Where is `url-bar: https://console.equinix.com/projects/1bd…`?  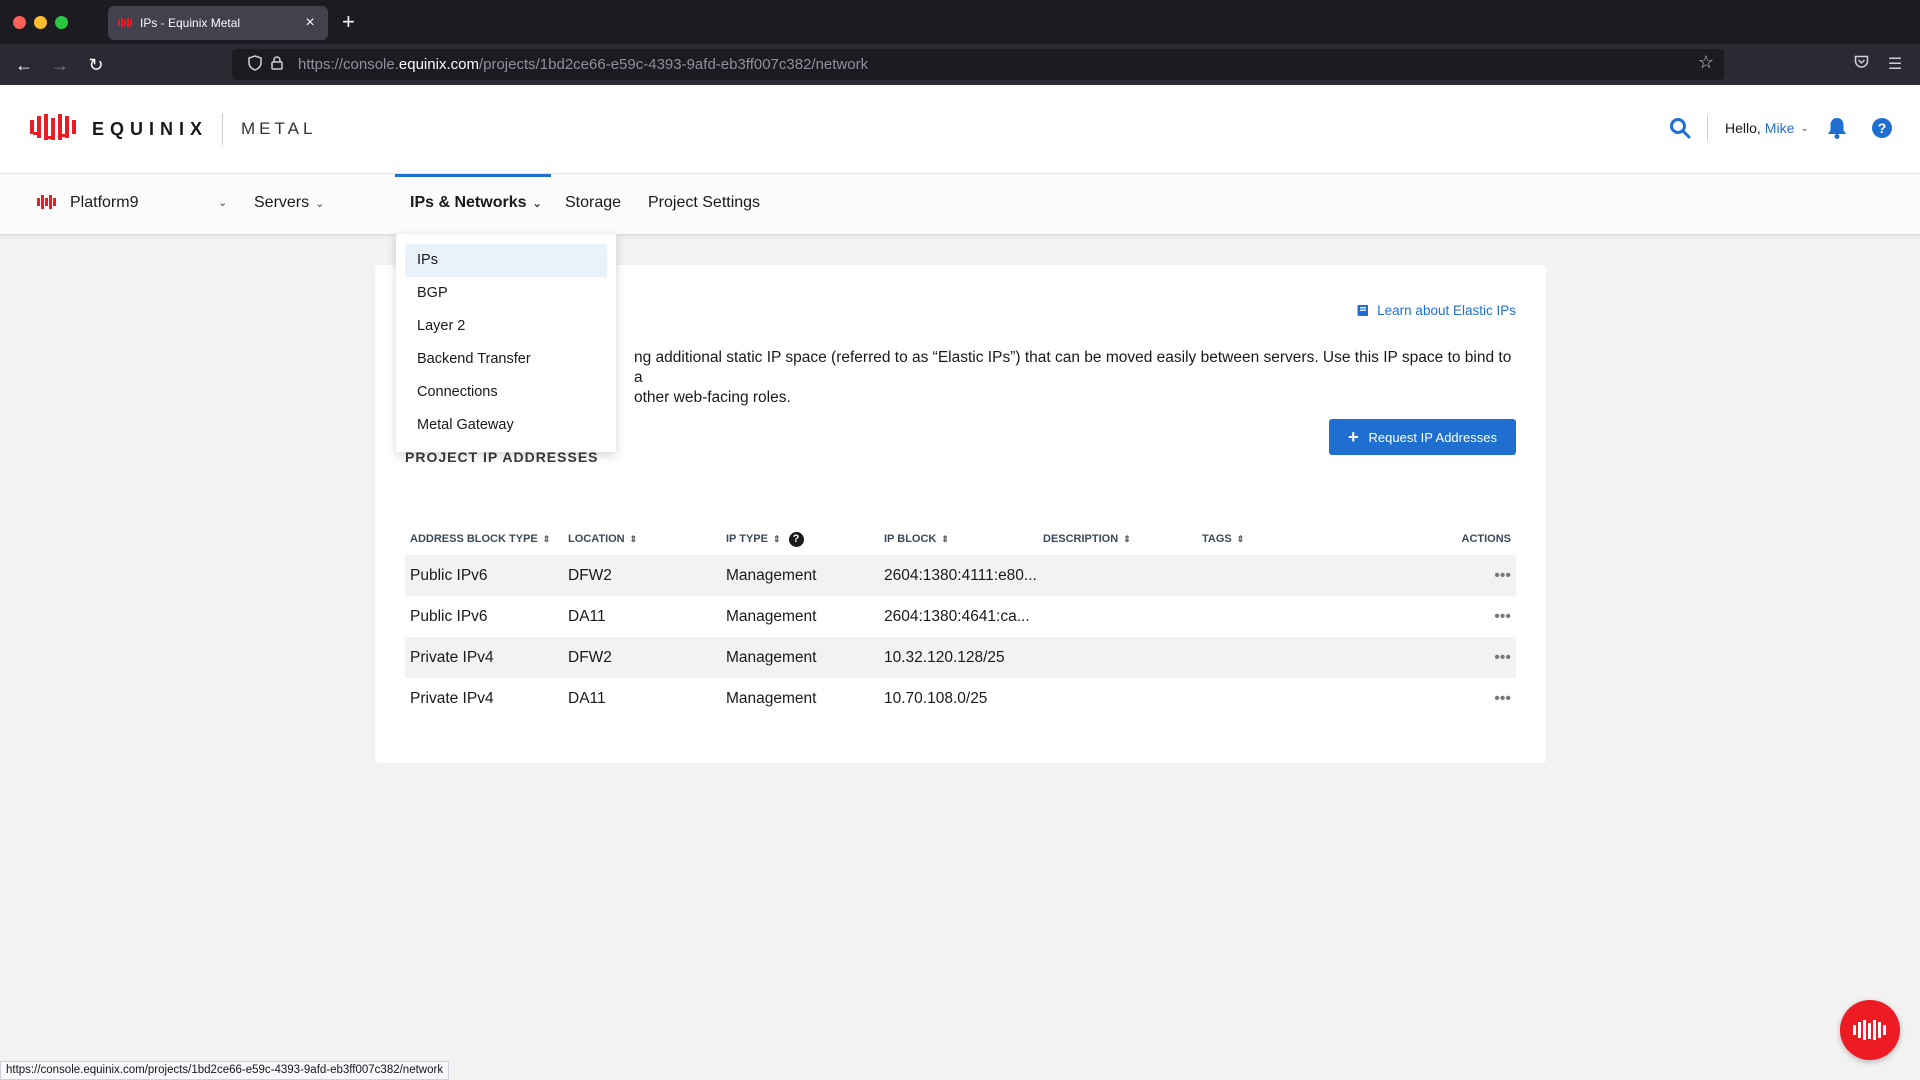 url-bar: https://console.equinix.com/projects/1bd… is located at coordinates (978, 64).